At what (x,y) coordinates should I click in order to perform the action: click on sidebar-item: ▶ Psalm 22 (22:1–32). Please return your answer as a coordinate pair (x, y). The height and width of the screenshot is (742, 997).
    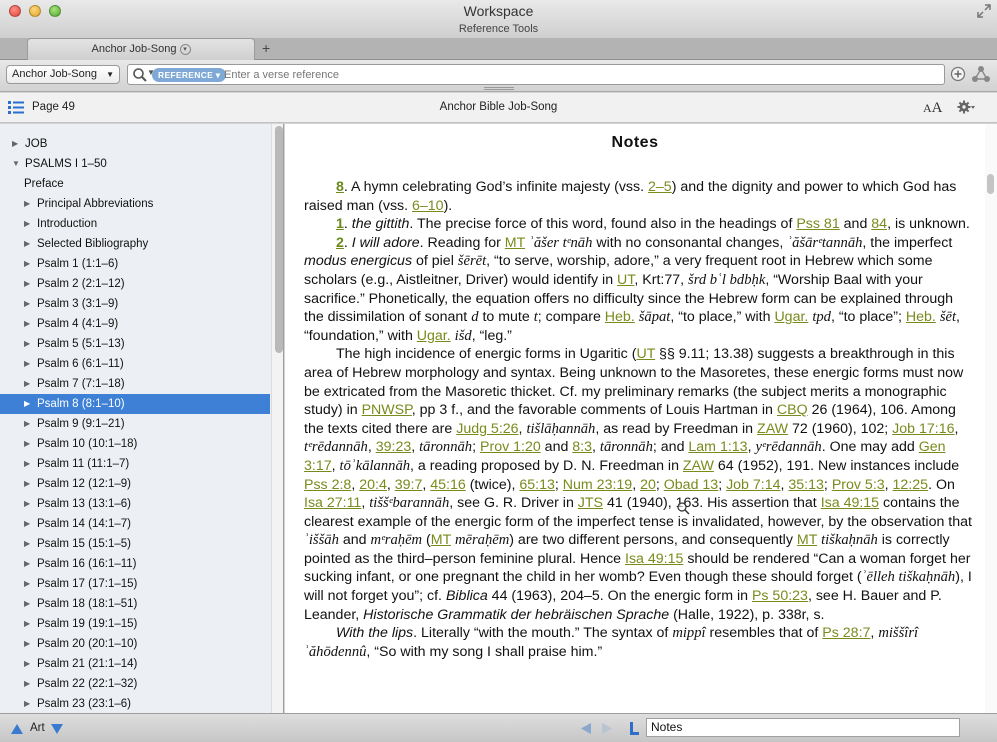
    Looking at the image, I should click on (135, 684).